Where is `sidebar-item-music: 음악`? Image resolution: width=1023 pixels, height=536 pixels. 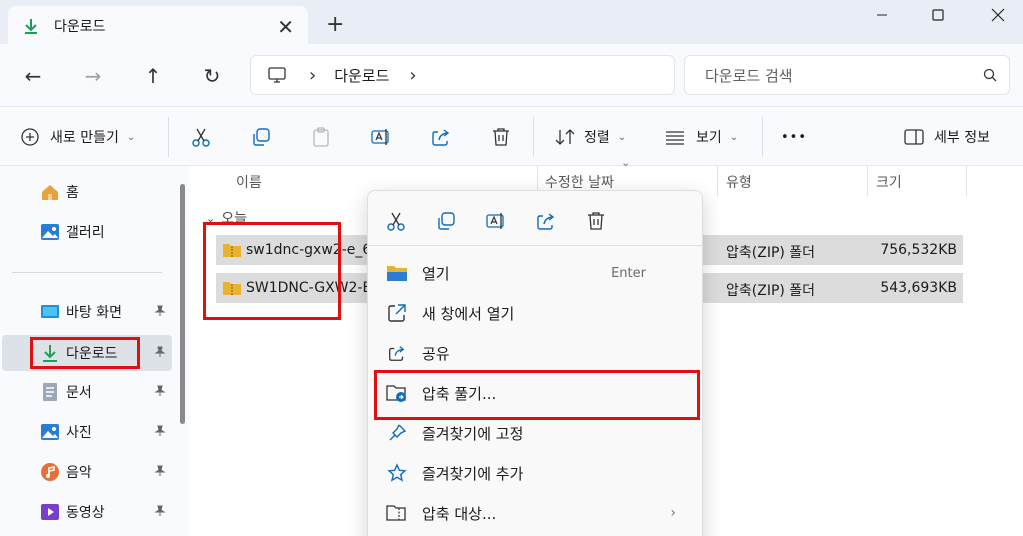
sidebar-item-music: 음악 is located at coordinates (86, 472).